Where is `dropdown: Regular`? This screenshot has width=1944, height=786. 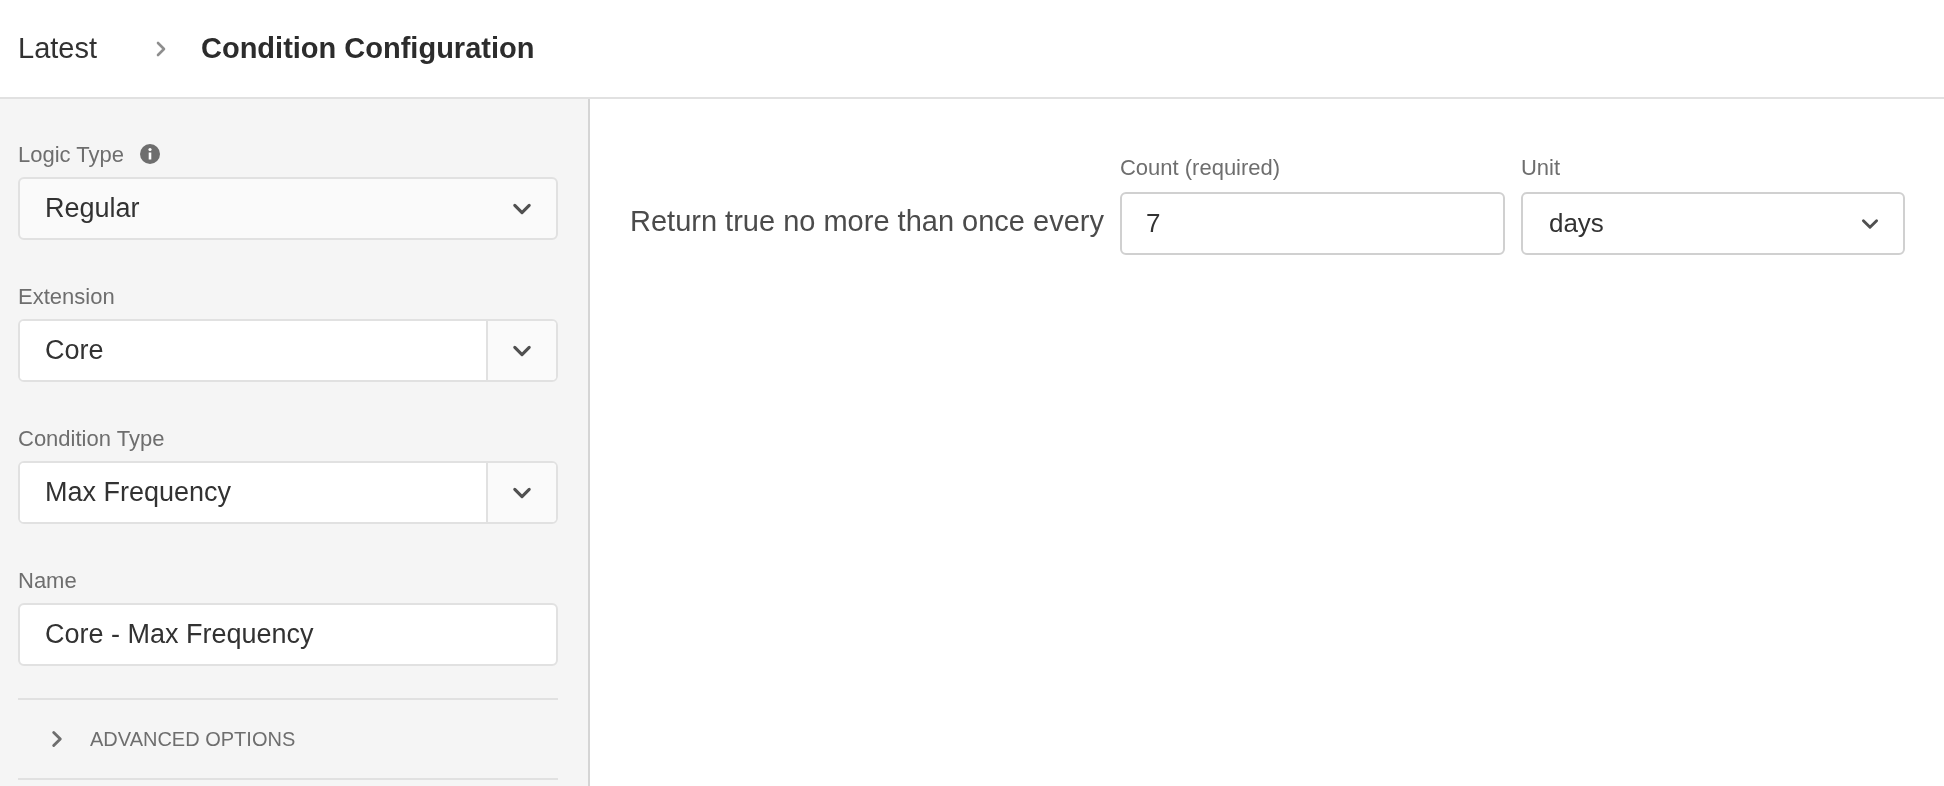
dropdown: Regular is located at coordinates (288, 208).